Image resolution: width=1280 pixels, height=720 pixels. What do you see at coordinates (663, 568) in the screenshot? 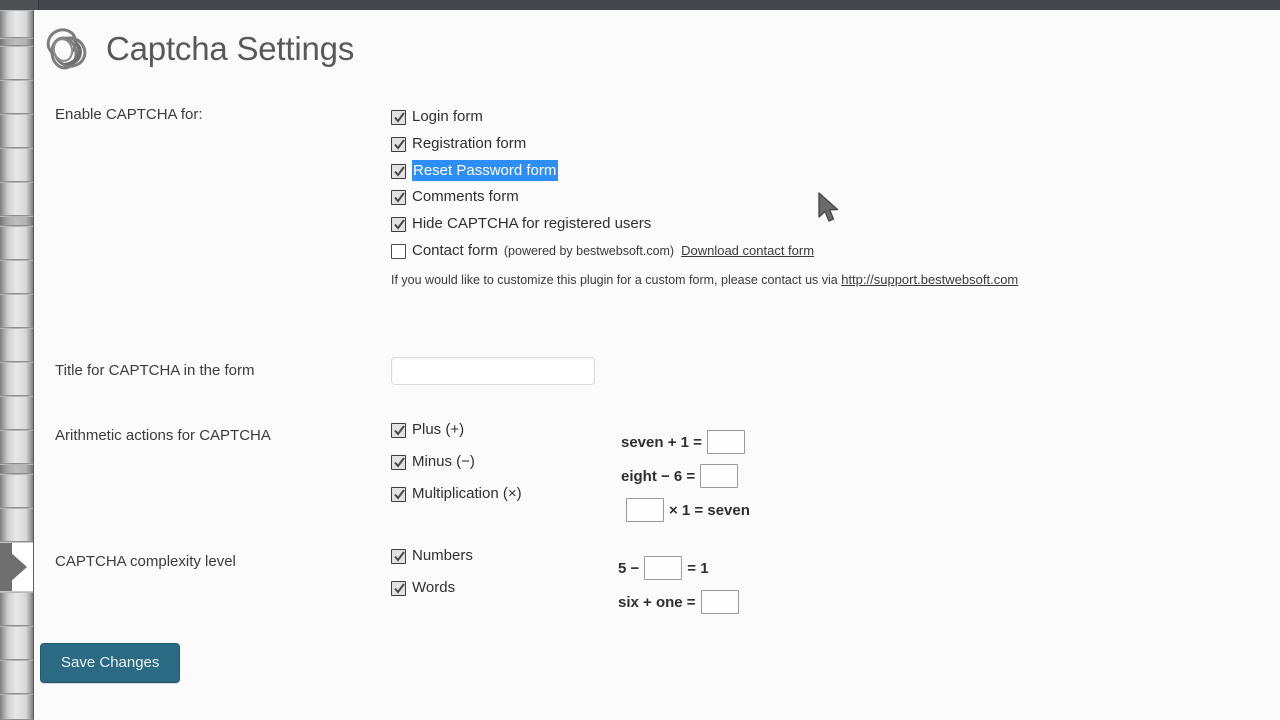
I see `complexity-answer-numbers-input` at bounding box center [663, 568].